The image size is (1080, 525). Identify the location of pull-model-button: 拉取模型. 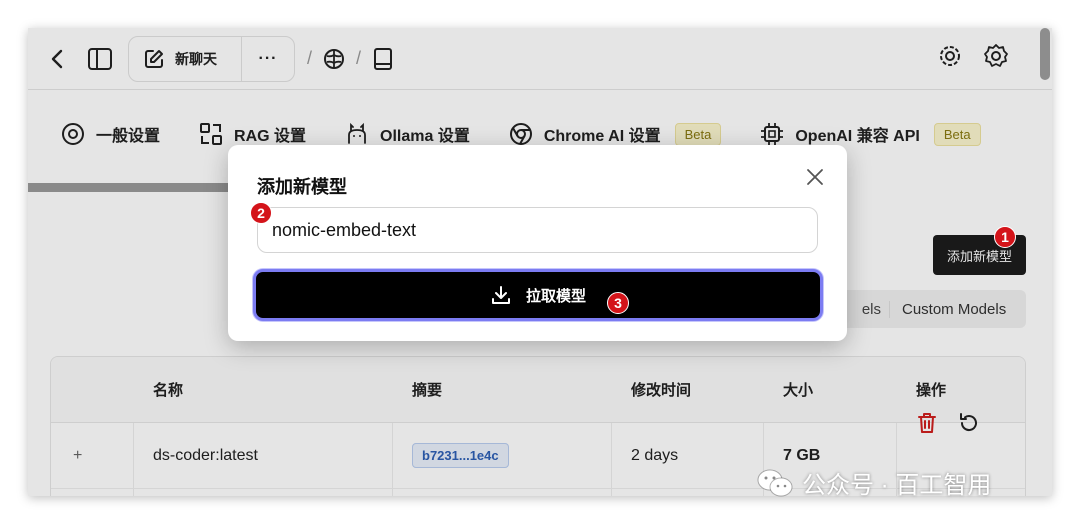
(538, 295).